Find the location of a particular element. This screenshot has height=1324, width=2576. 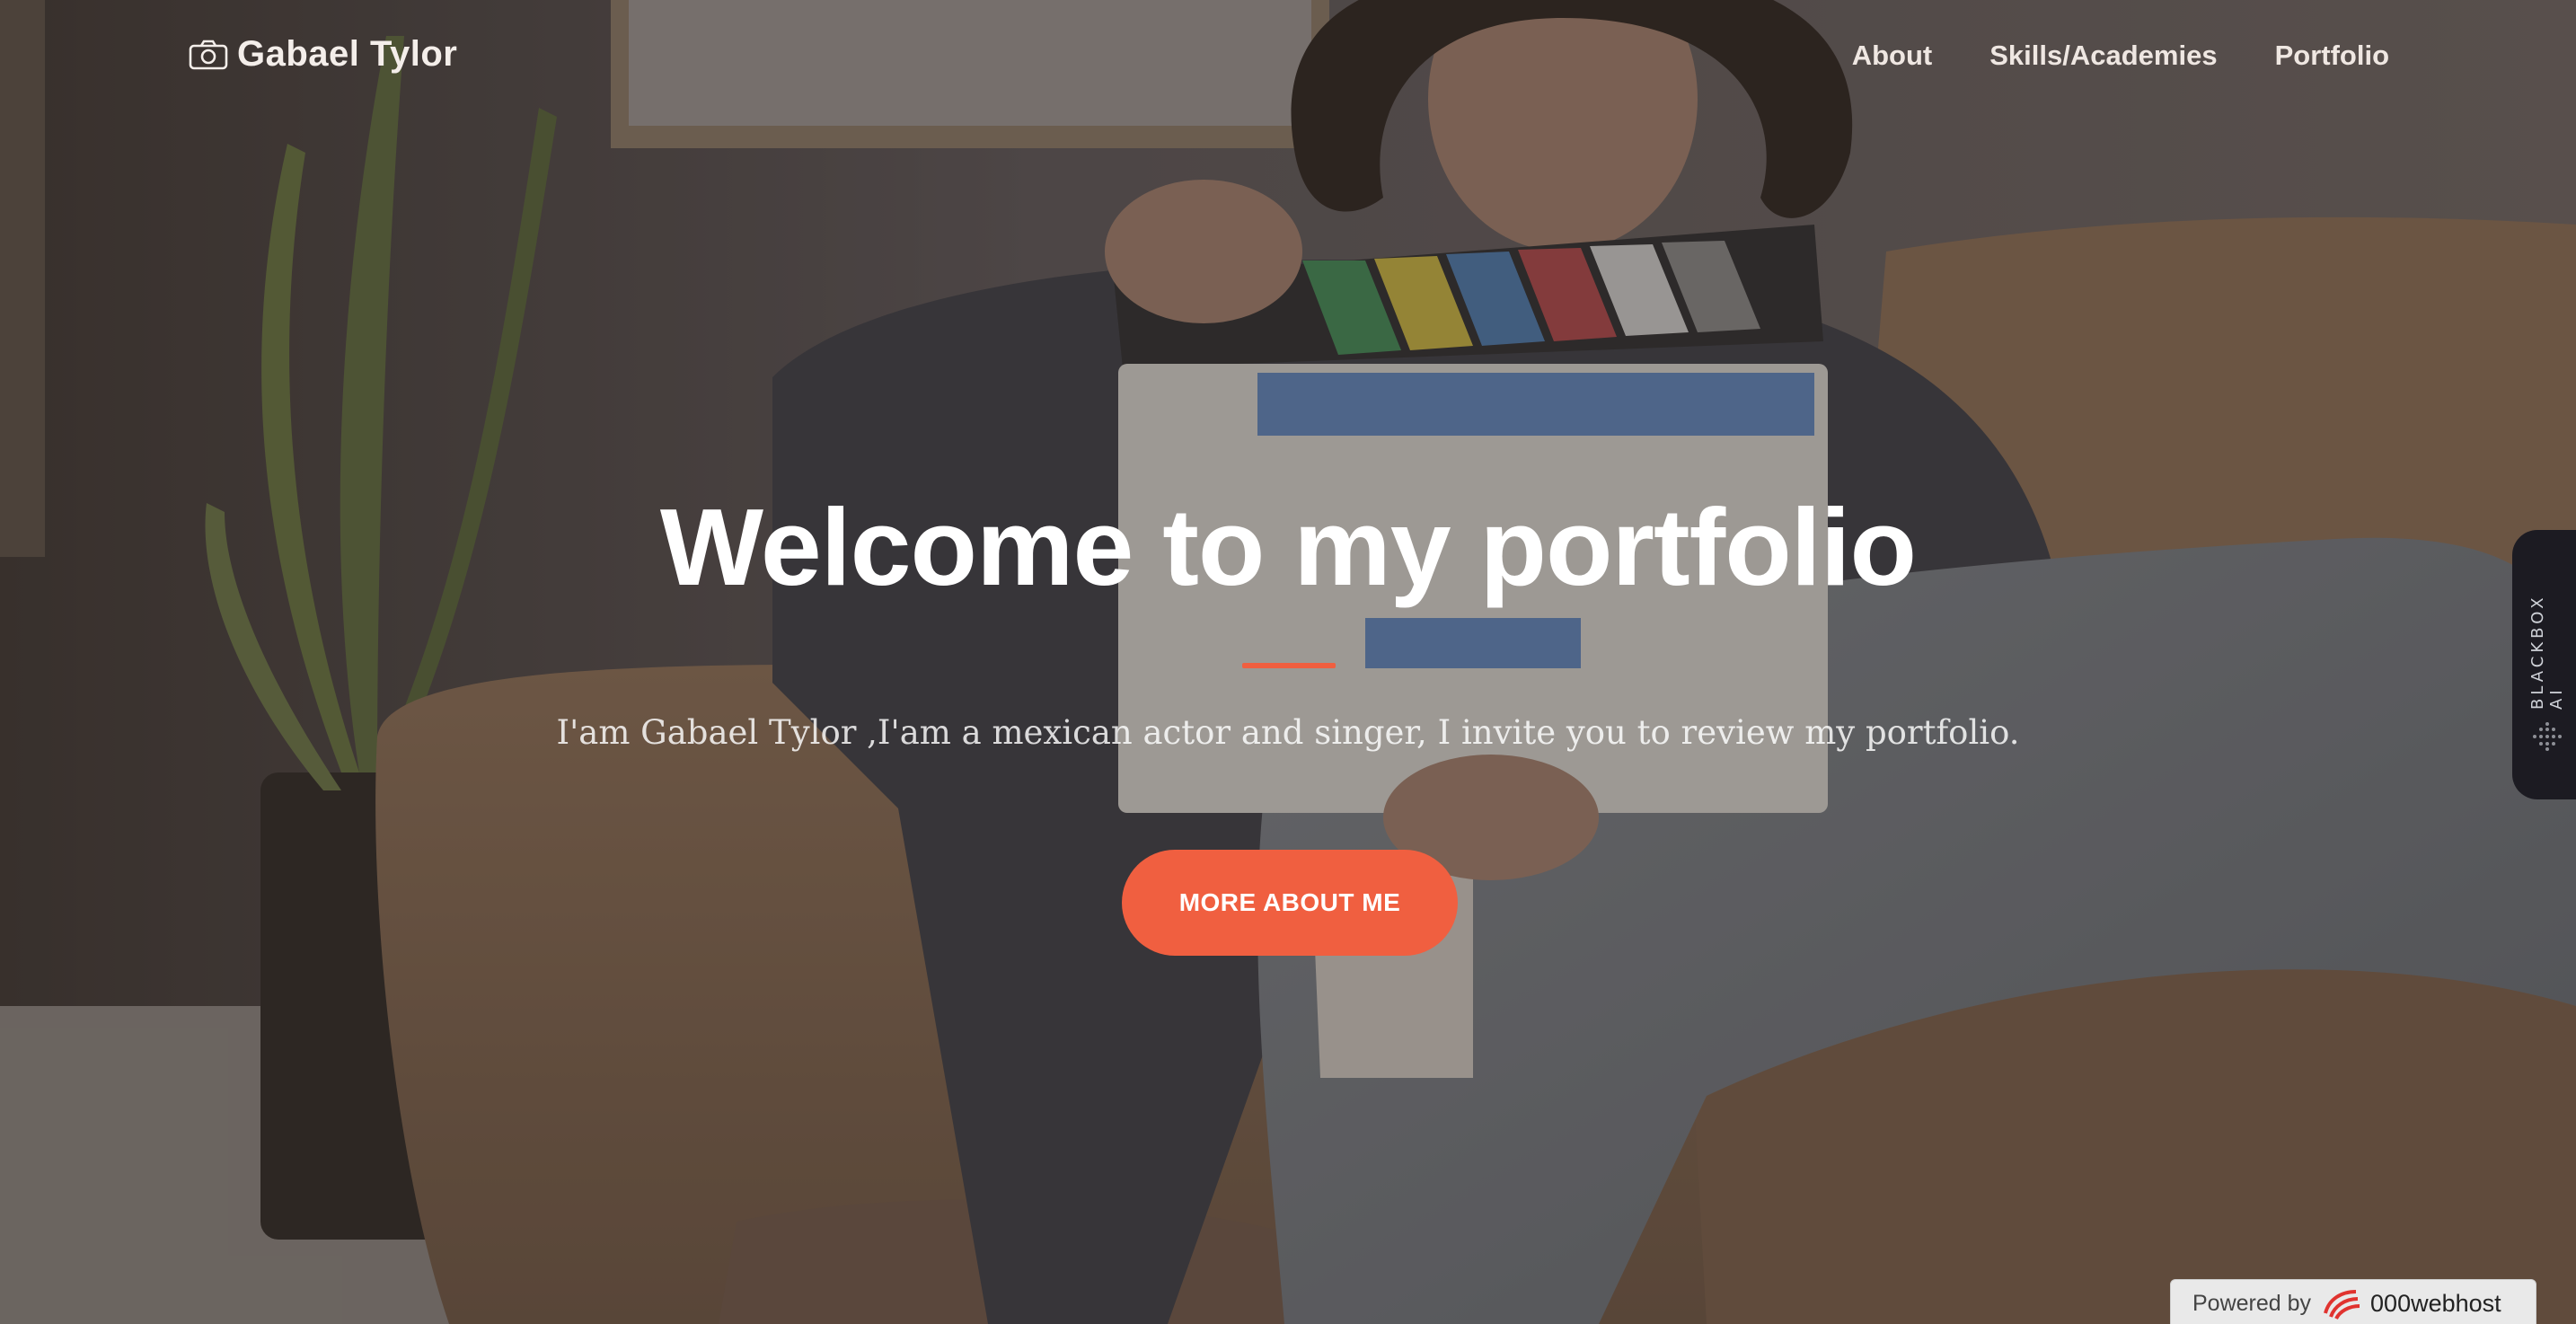

host-name: 000webhost is located at coordinates (2435, 1303).